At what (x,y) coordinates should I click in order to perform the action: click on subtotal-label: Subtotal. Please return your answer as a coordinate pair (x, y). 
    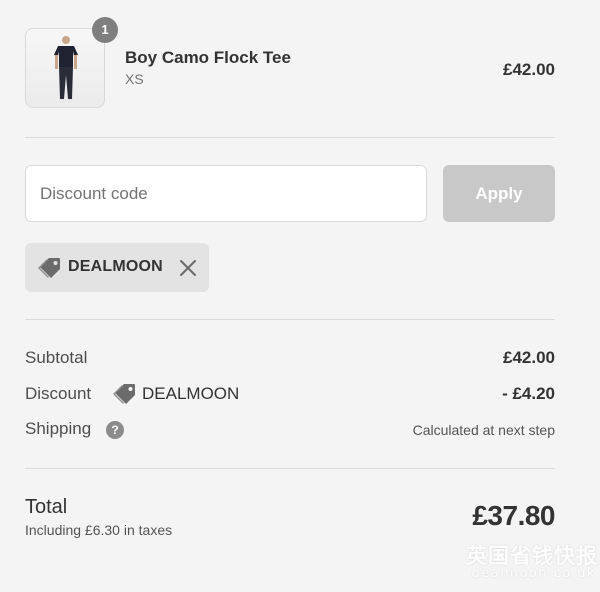
    Looking at the image, I should click on (56, 357).